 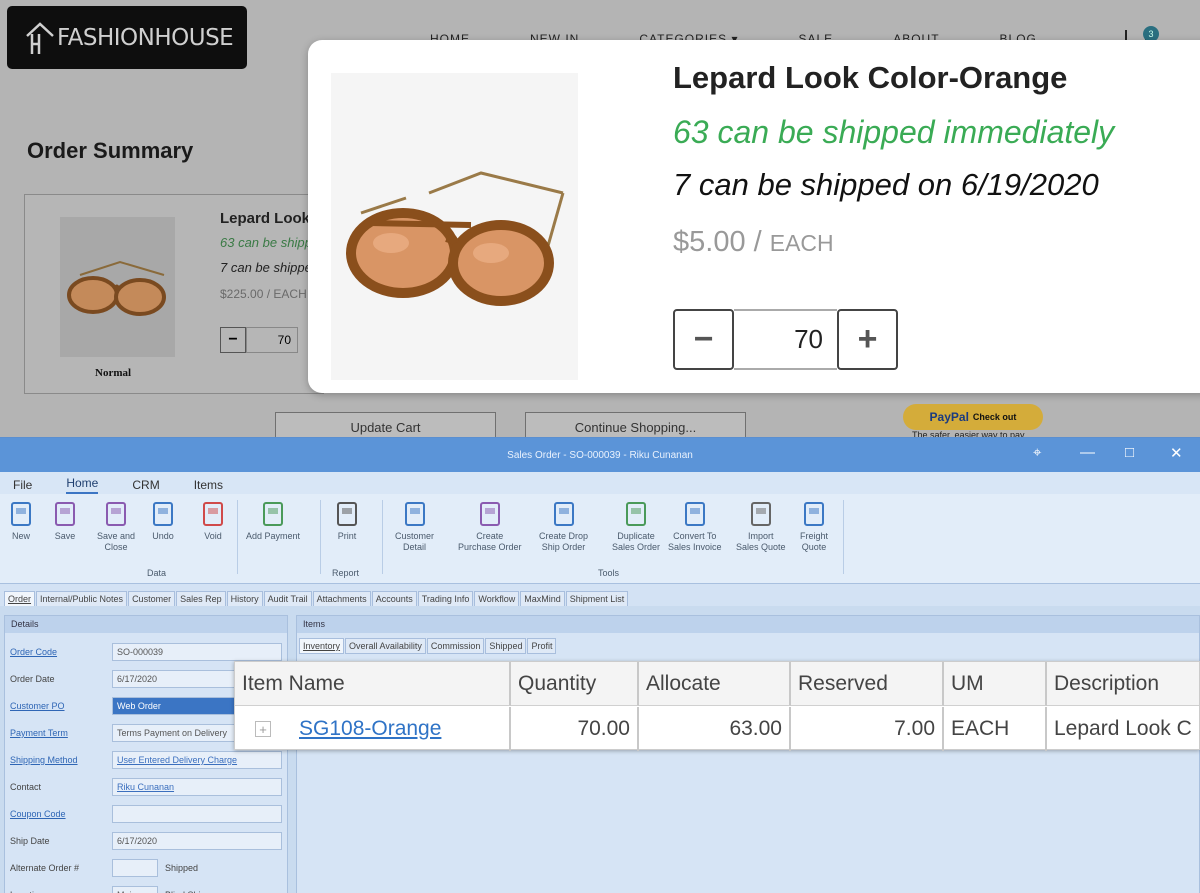 What do you see at coordinates (197, 652) in the screenshot?
I see `field-input: SO-000039` at bounding box center [197, 652].